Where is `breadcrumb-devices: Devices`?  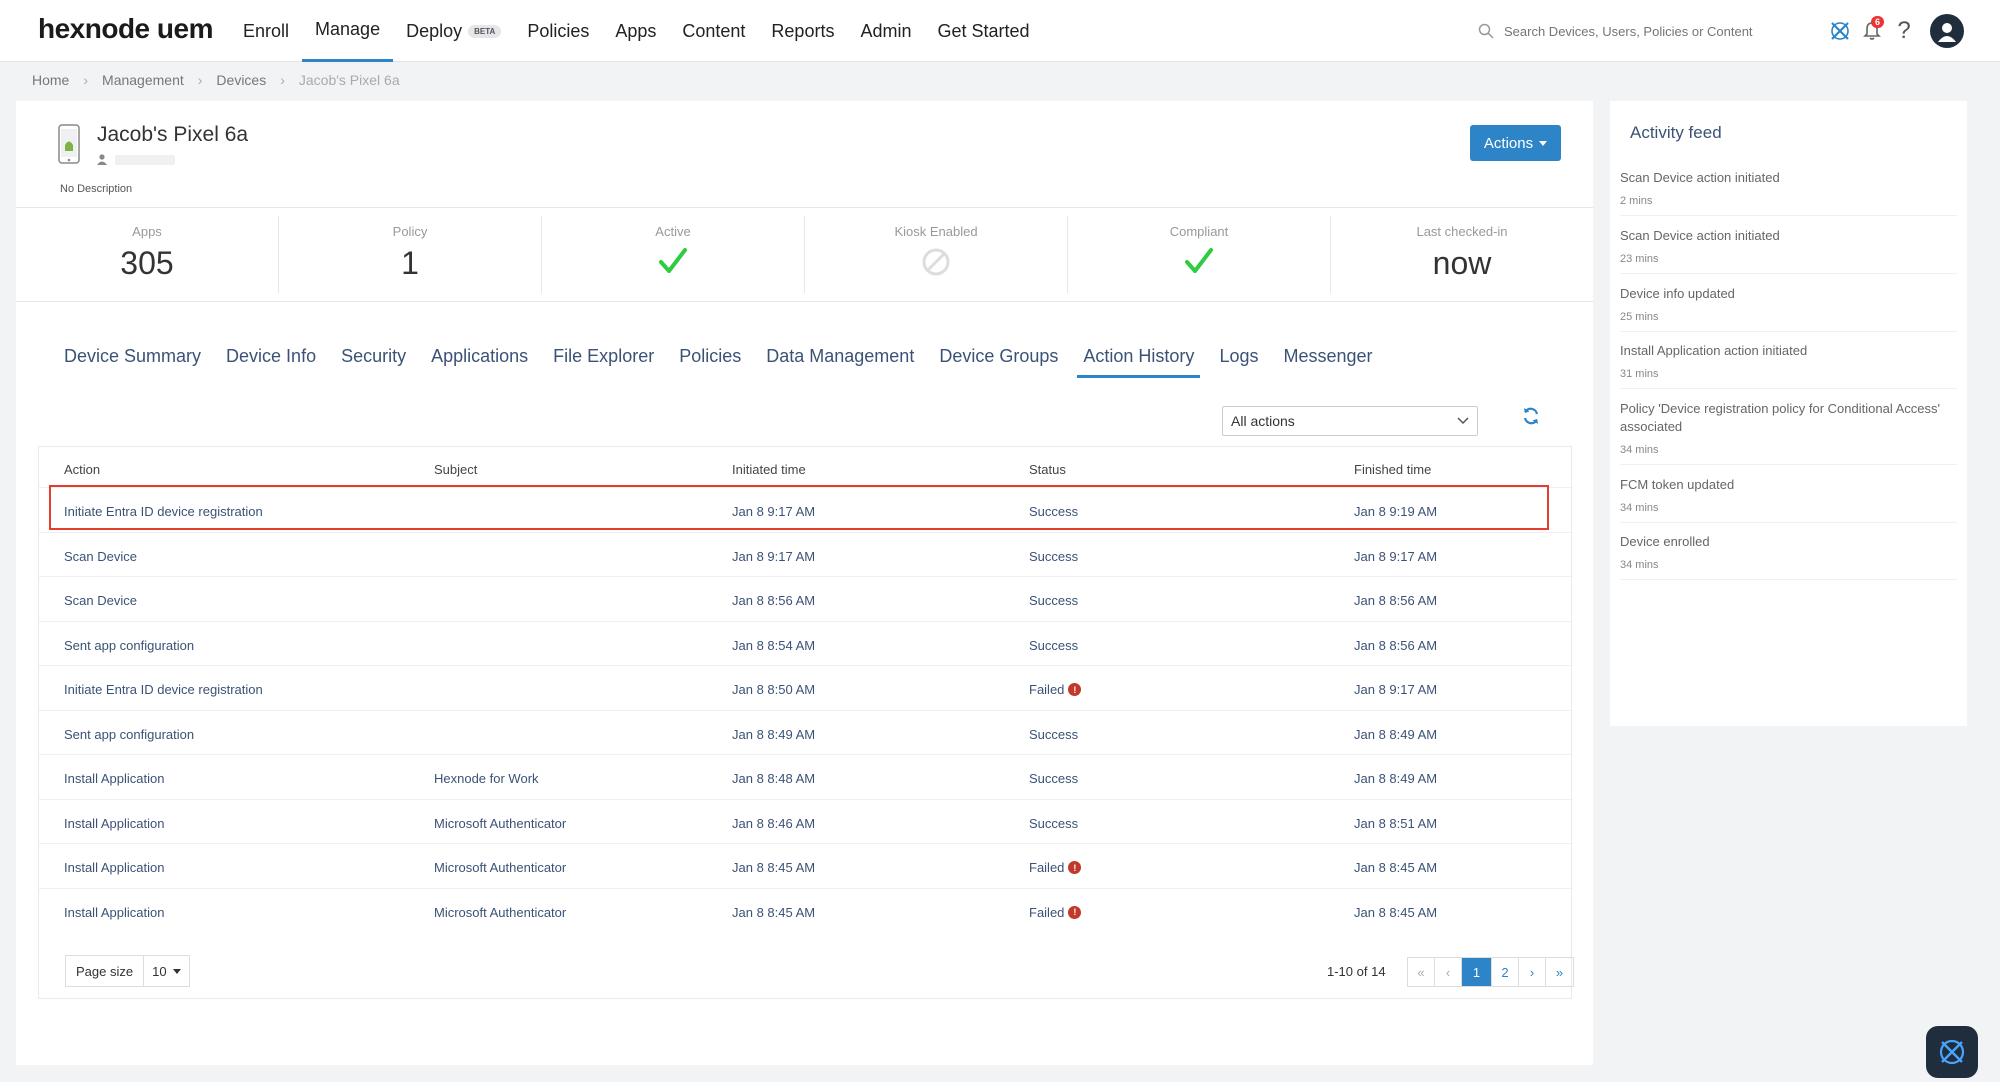
breadcrumb-devices: Devices is located at coordinates (241, 80).